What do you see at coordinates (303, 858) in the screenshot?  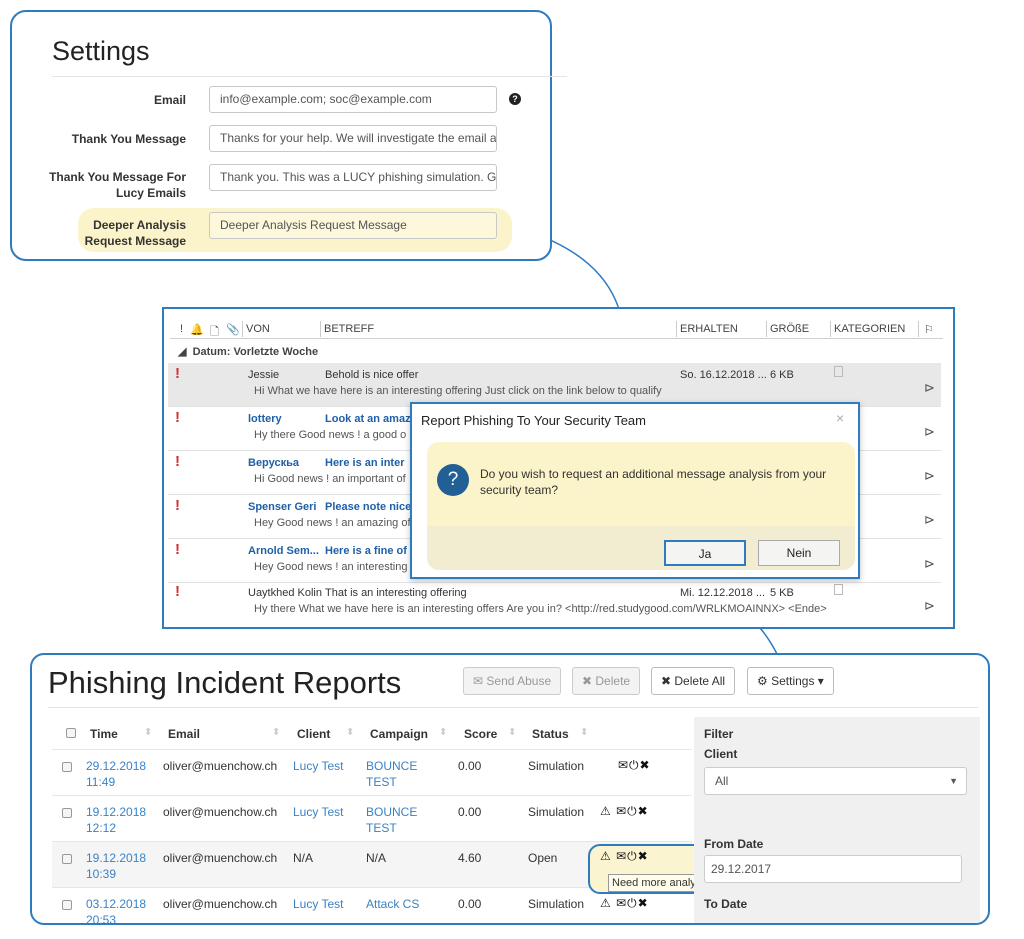 I see `row-client: N/A` at bounding box center [303, 858].